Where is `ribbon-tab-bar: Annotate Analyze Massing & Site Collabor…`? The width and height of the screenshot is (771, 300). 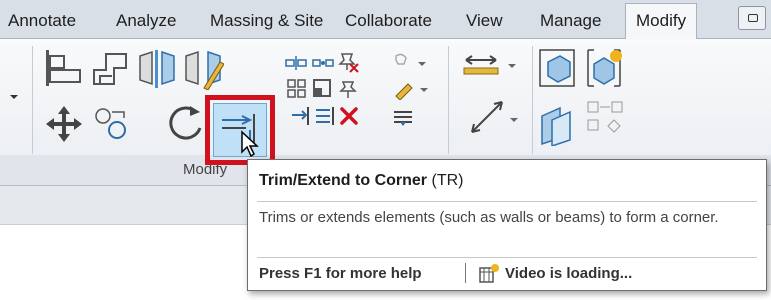
ribbon-tab-bar: Annotate Analyze Massing & Site Collabor… is located at coordinates (385, 19).